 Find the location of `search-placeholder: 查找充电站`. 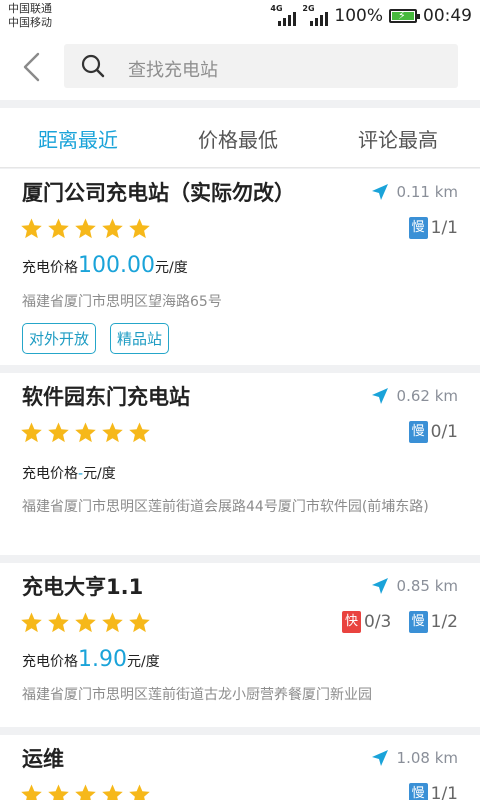

search-placeholder: 查找充电站 is located at coordinates (173, 70).